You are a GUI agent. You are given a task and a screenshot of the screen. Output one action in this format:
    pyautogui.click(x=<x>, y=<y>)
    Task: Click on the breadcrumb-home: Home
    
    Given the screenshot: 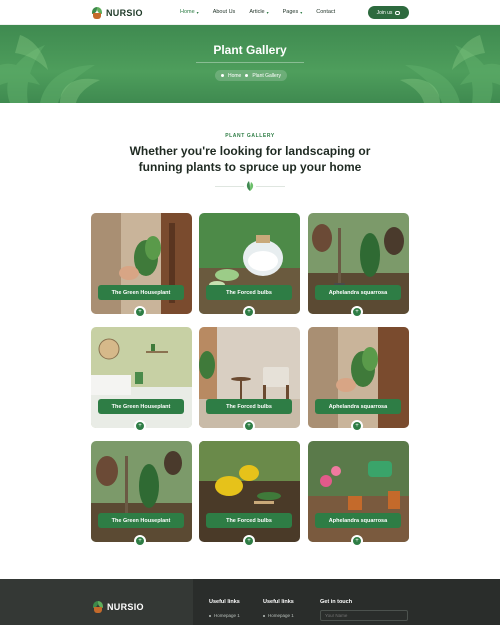 What is the action you would take?
    pyautogui.click(x=234, y=76)
    